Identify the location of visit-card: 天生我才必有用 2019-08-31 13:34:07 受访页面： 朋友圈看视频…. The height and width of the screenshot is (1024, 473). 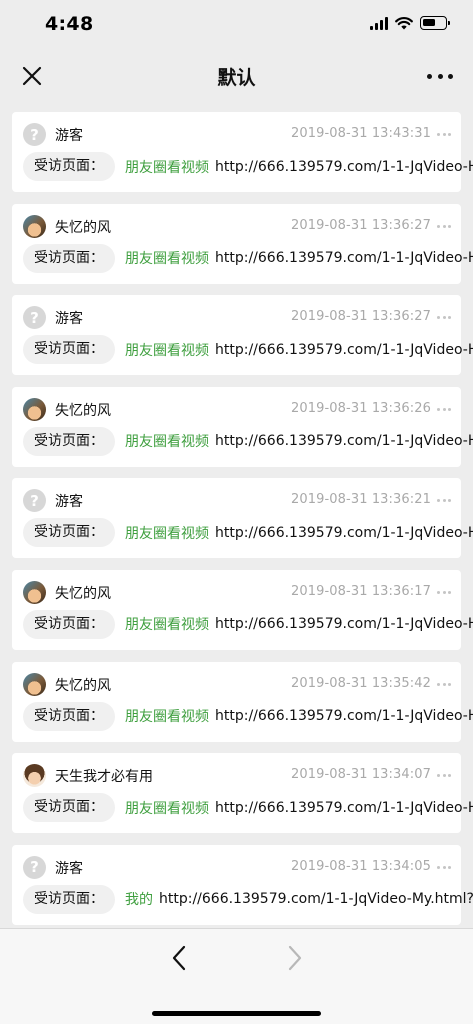
(242, 793).